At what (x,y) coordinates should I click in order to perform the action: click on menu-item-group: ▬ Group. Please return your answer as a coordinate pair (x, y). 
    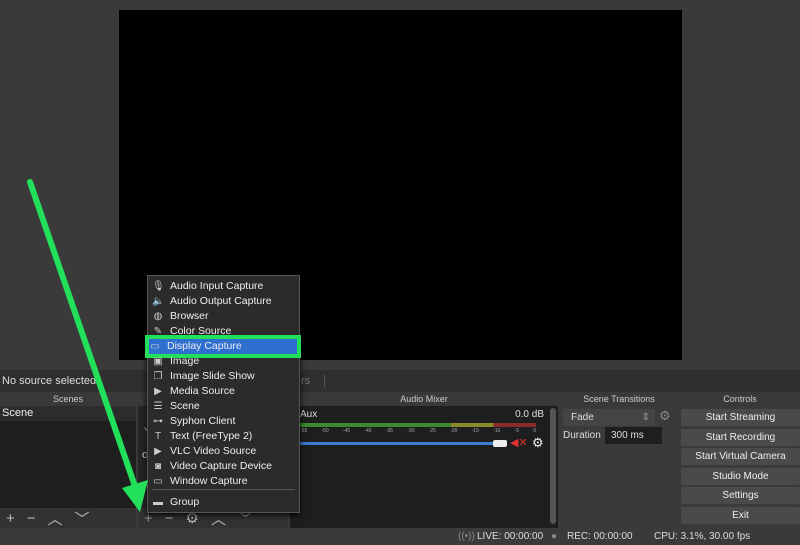
    Looking at the image, I should click on (224, 502).